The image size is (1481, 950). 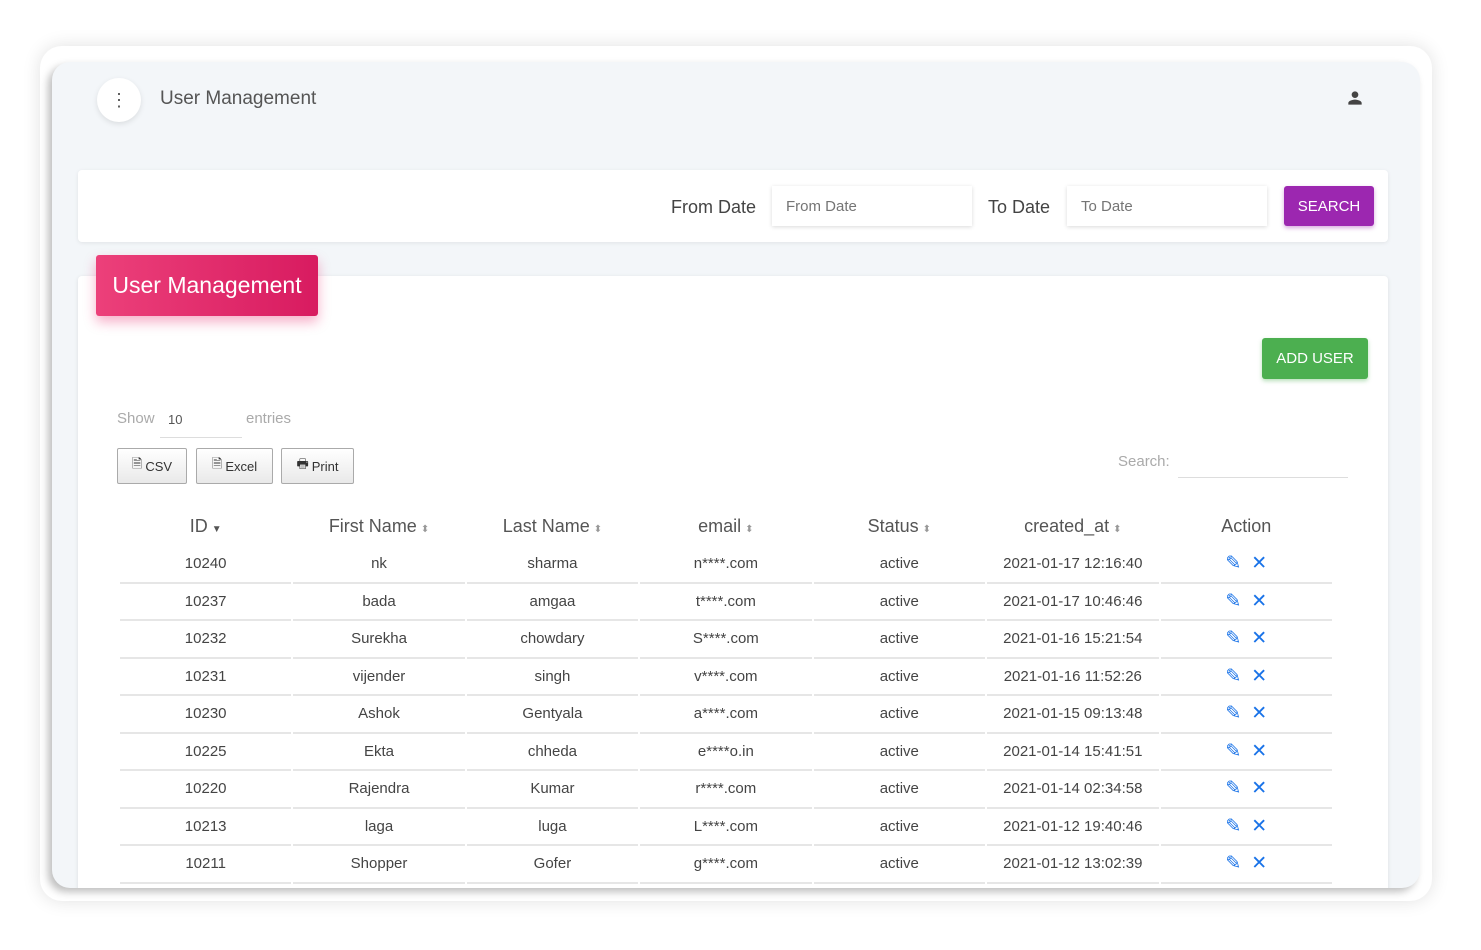 I want to click on column-header-email: email ⬍, so click(x=725, y=526).